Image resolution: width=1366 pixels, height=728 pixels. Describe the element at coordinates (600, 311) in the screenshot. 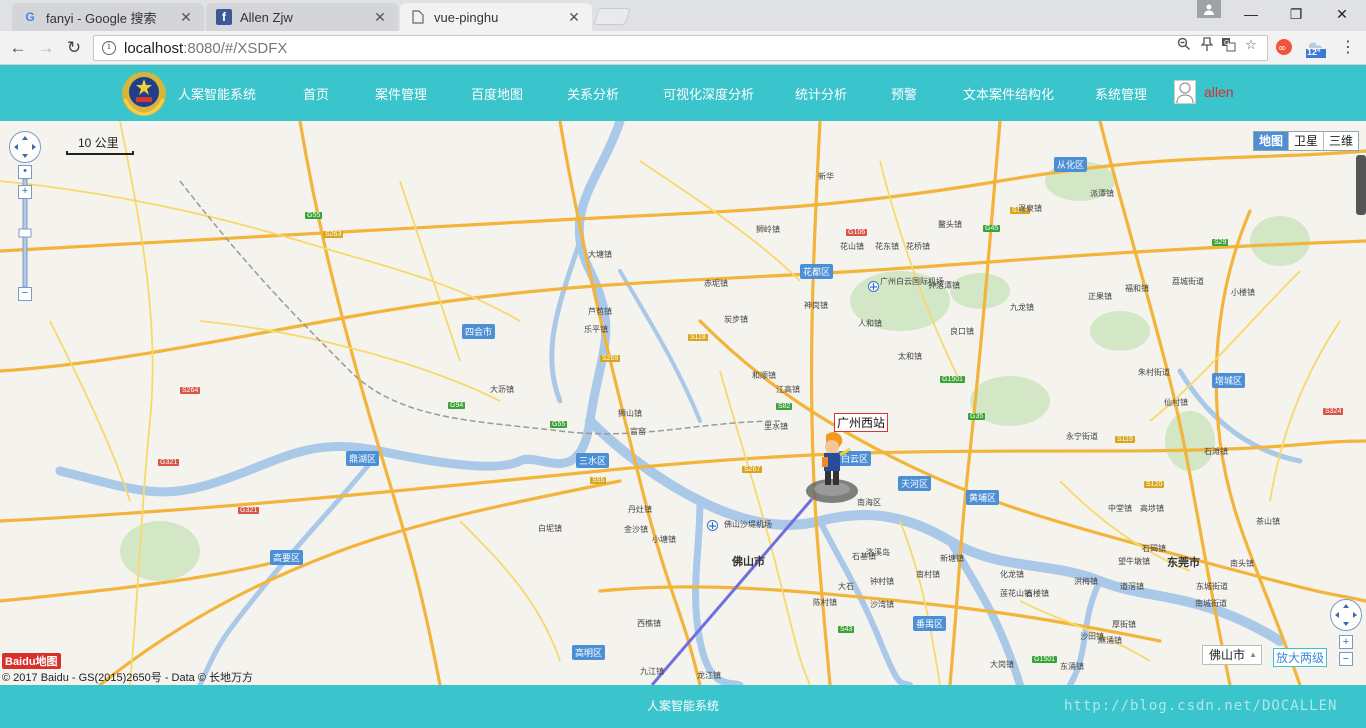

I see `place-label: 芦苞镇` at that location.